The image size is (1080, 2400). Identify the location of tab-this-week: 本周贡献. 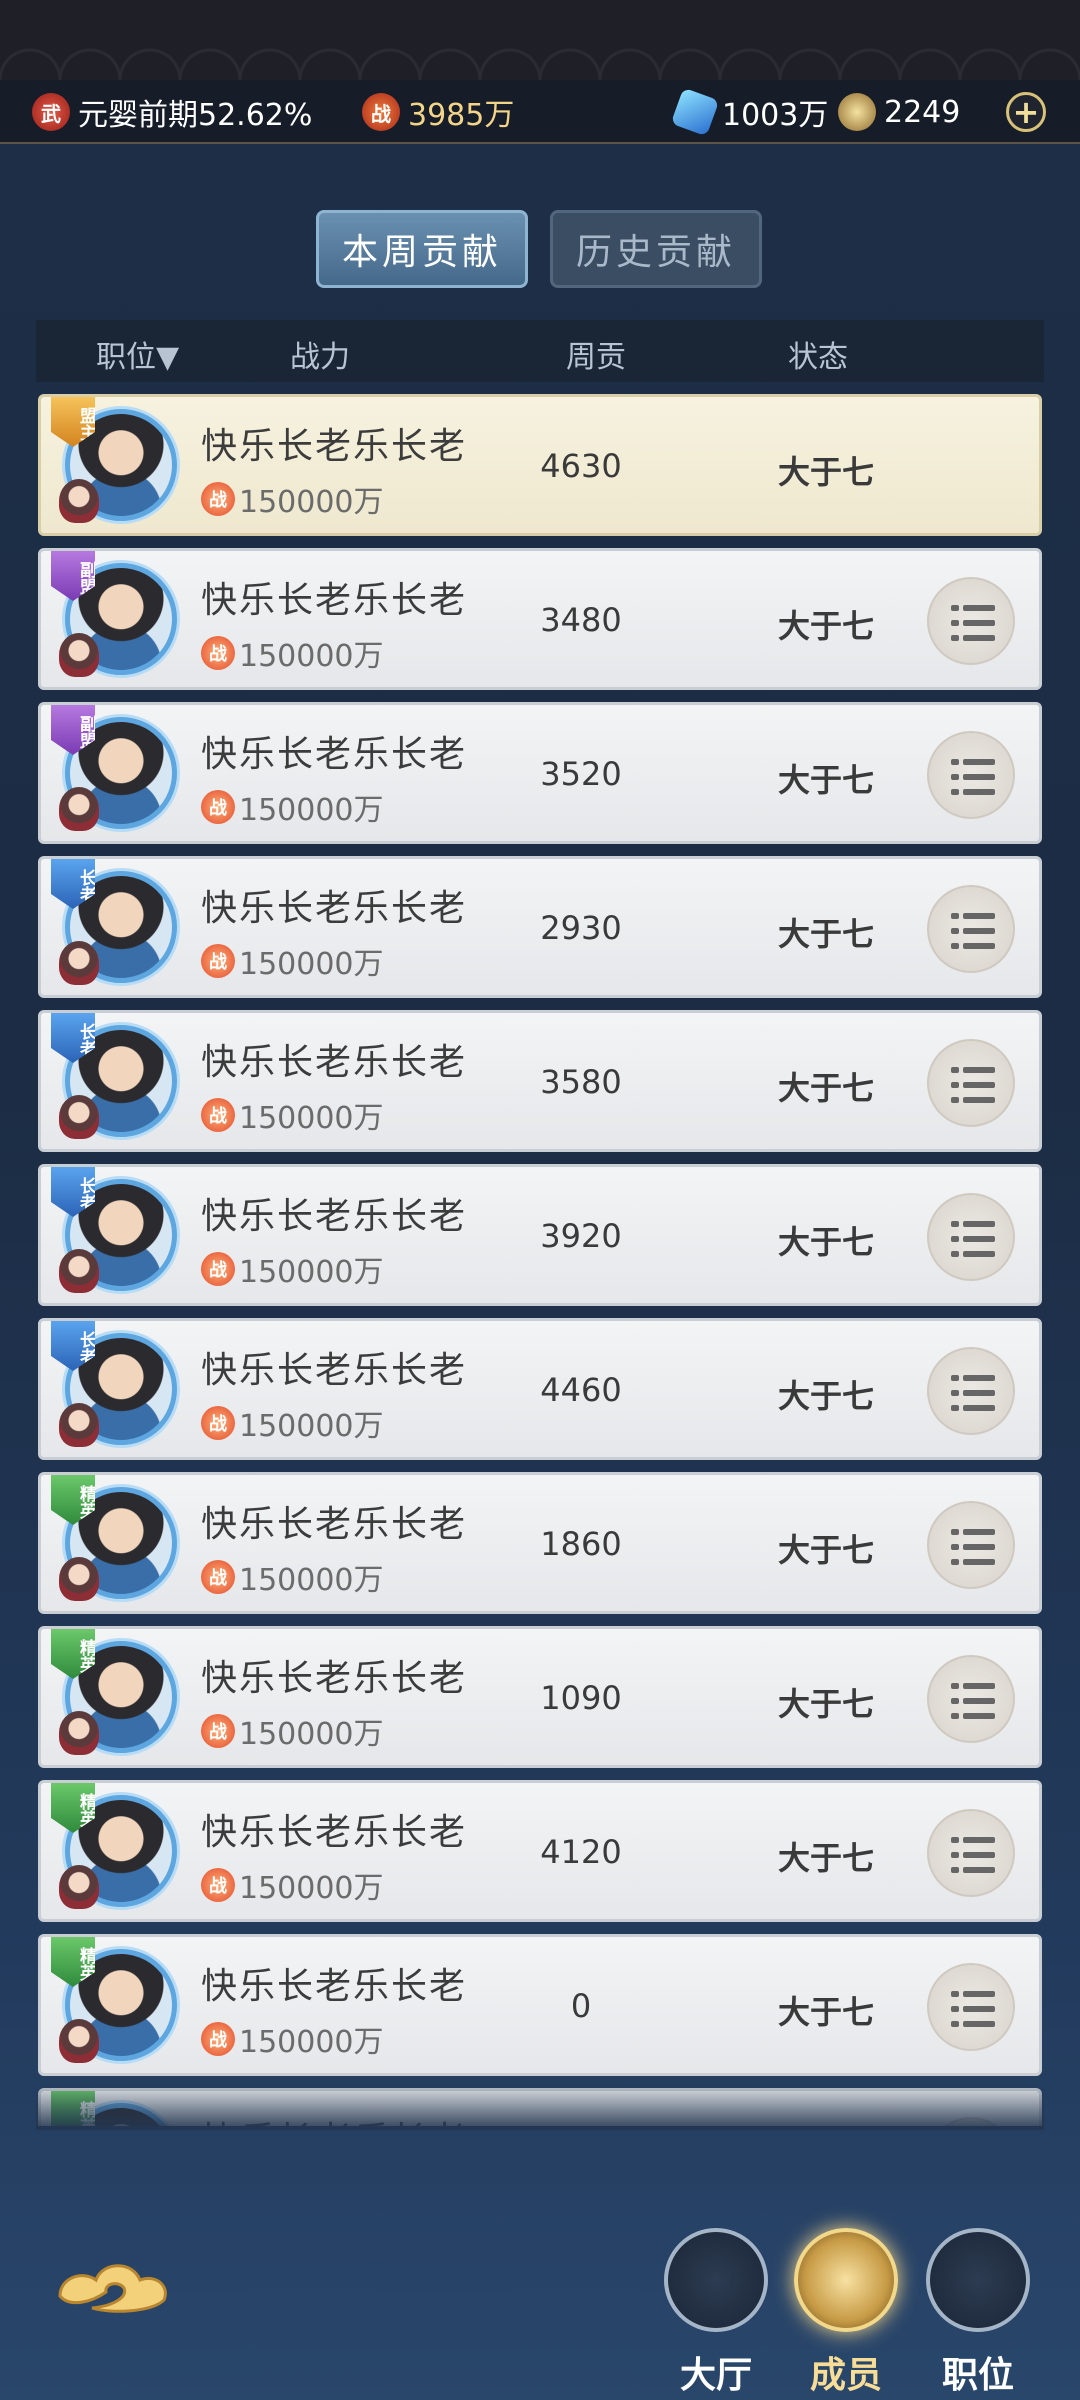
(422, 249).